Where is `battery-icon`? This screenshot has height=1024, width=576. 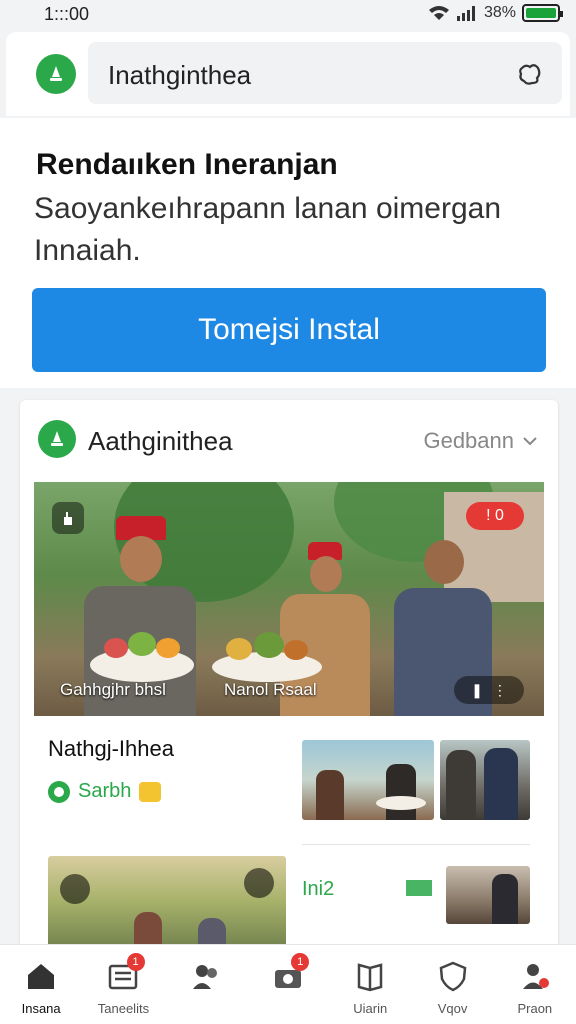
battery-icon is located at coordinates (542, 13).